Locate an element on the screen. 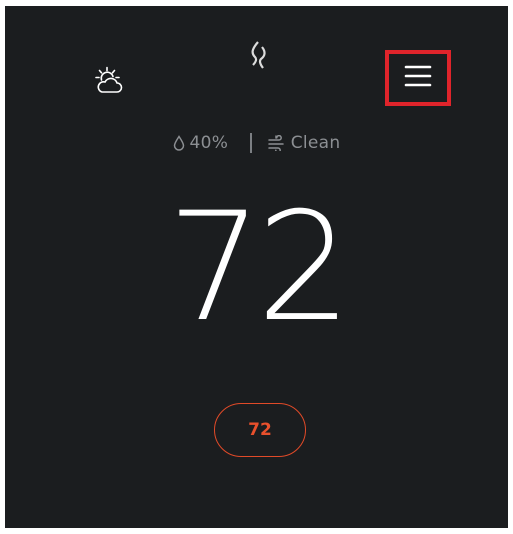 The width and height of the screenshot is (513, 534). flame-logo-icon is located at coordinates (258, 56).